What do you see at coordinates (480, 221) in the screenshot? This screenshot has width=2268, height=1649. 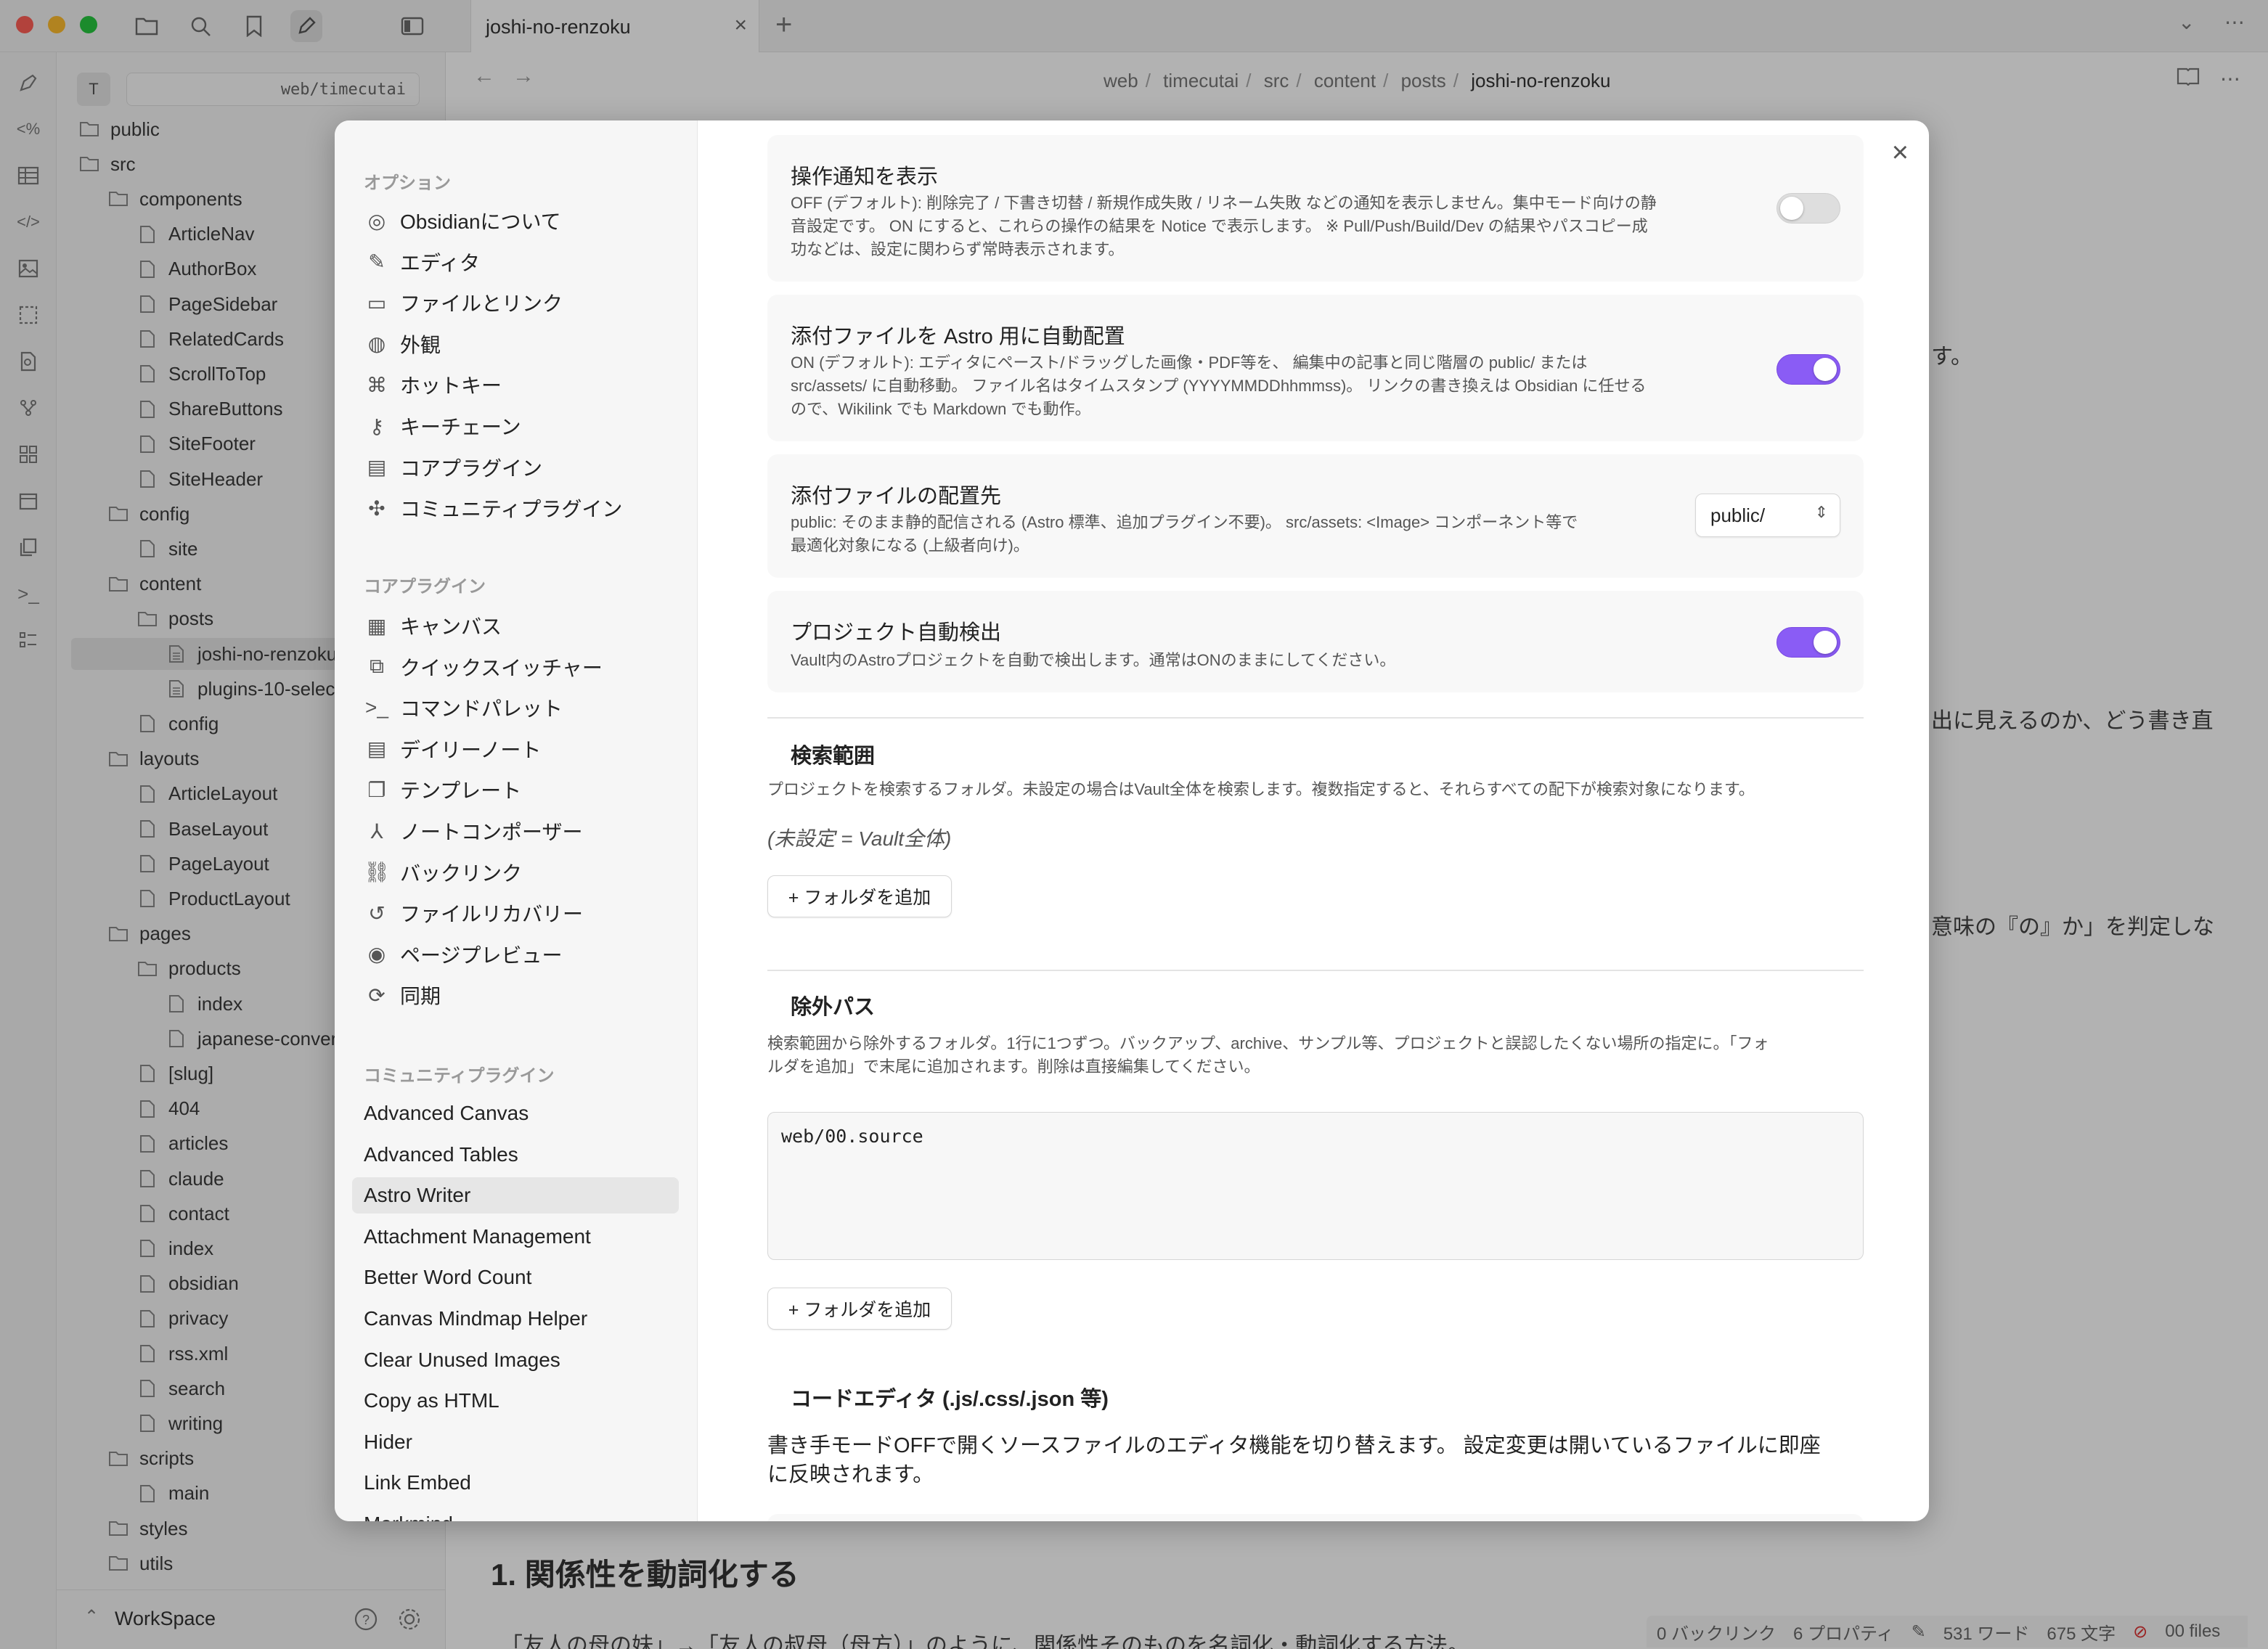 I see `sidebar-item-label: Obsidianについて` at bounding box center [480, 221].